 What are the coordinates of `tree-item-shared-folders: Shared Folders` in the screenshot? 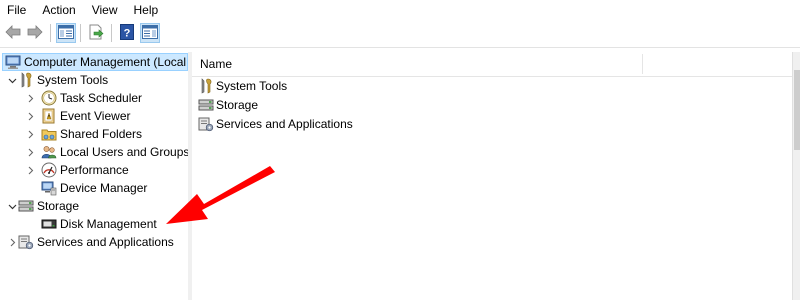 It's located at (83, 134).